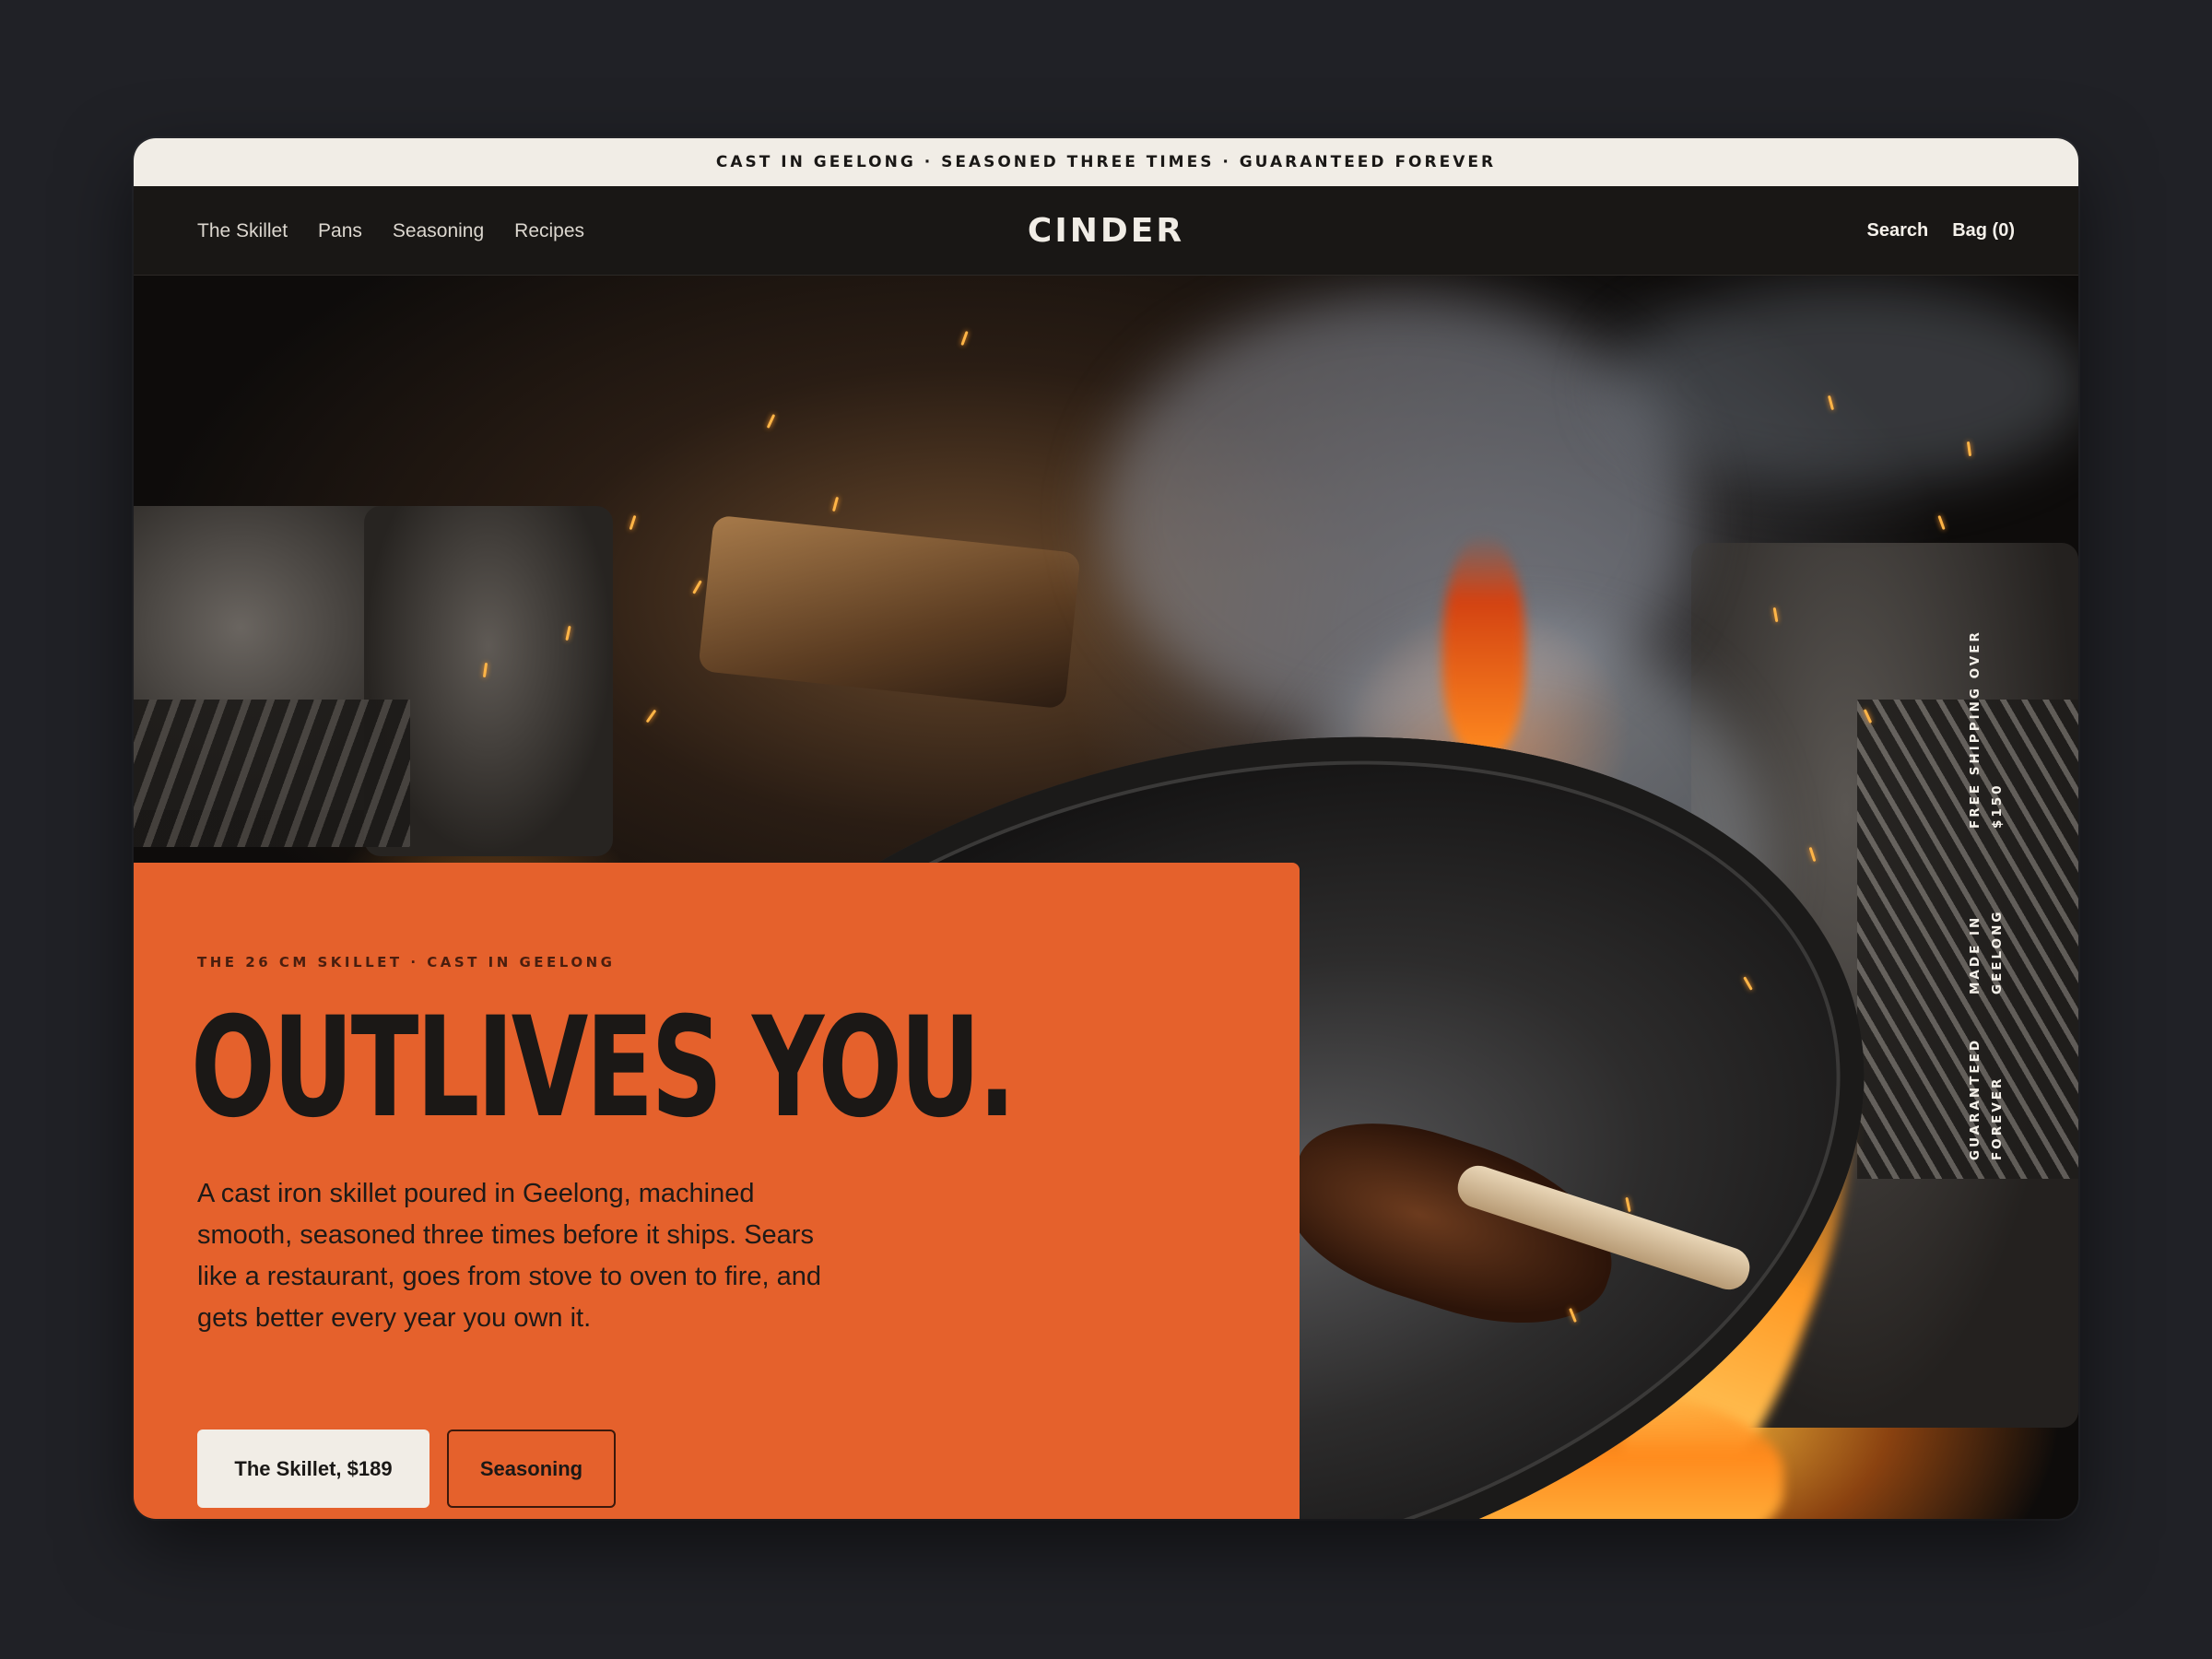 Image resolution: width=2212 pixels, height=1659 pixels. I want to click on hero-eyebrow: THE 26 CM SKILLET · CAST IN GEELONG, so click(406, 962).